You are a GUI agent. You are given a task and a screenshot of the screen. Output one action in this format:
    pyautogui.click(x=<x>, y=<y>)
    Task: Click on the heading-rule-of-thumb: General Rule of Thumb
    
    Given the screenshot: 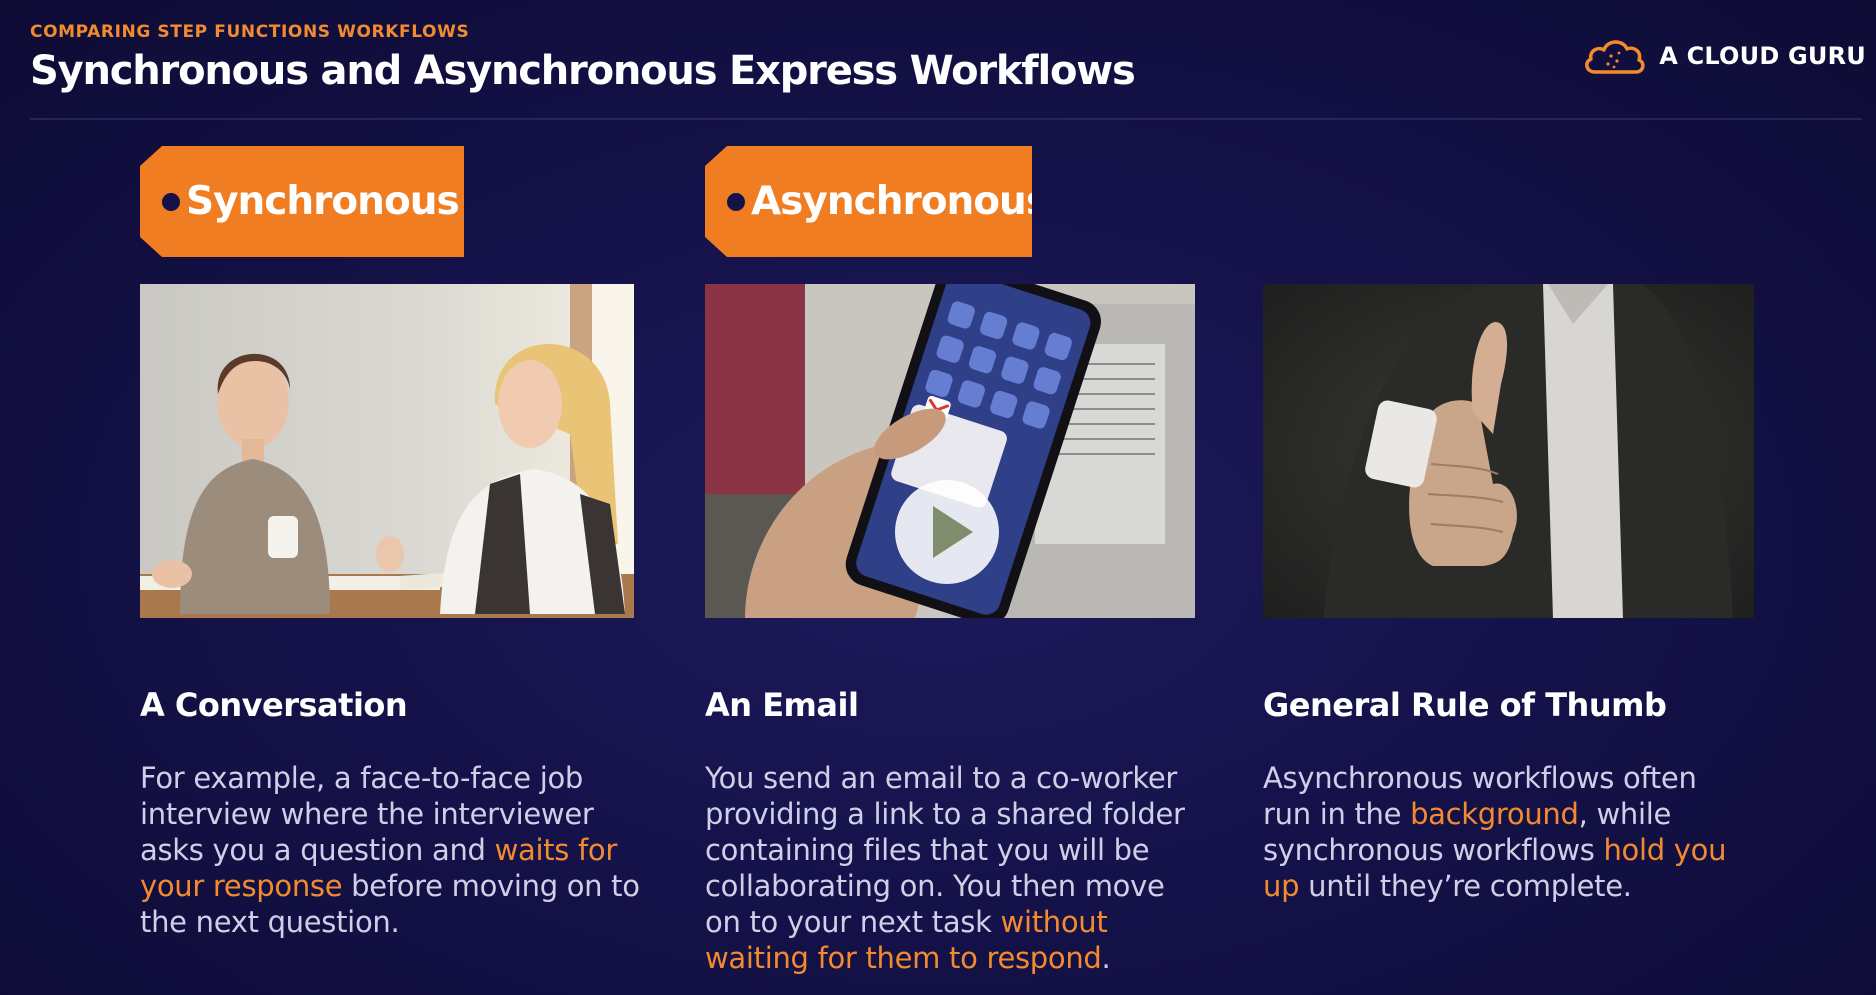 What is the action you would take?
    pyautogui.click(x=1465, y=705)
    